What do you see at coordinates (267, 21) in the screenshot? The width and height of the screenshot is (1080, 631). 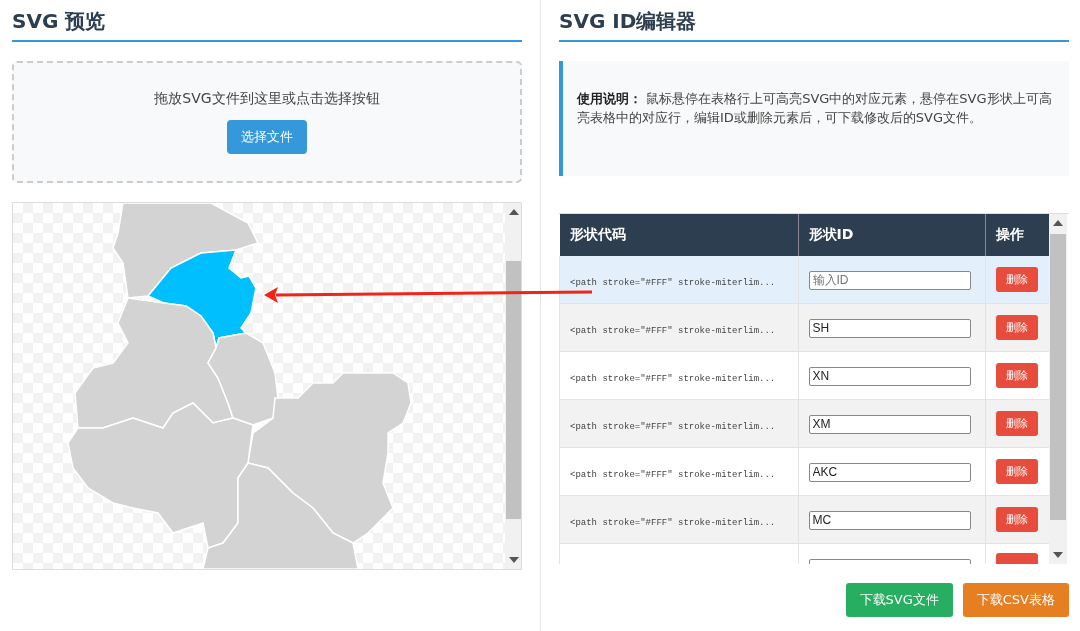 I see `section-title: SVG 预览` at bounding box center [267, 21].